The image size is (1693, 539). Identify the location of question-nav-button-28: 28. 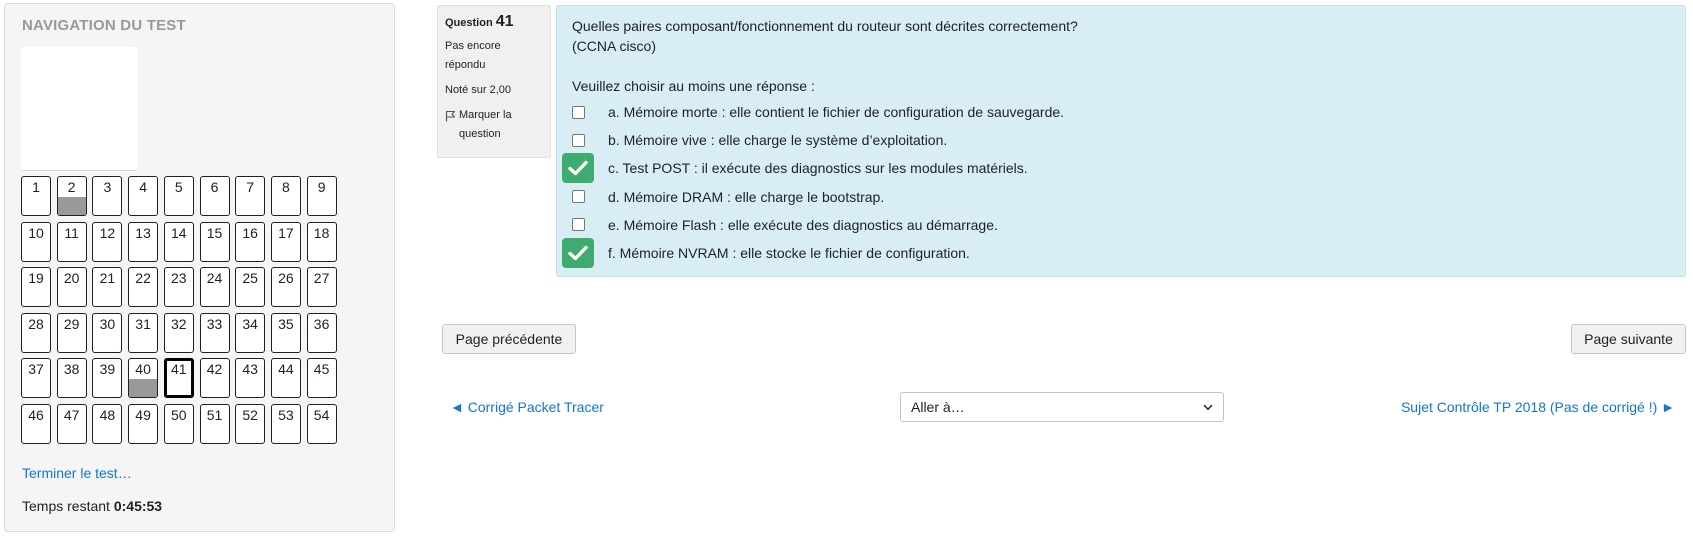
(36, 332).